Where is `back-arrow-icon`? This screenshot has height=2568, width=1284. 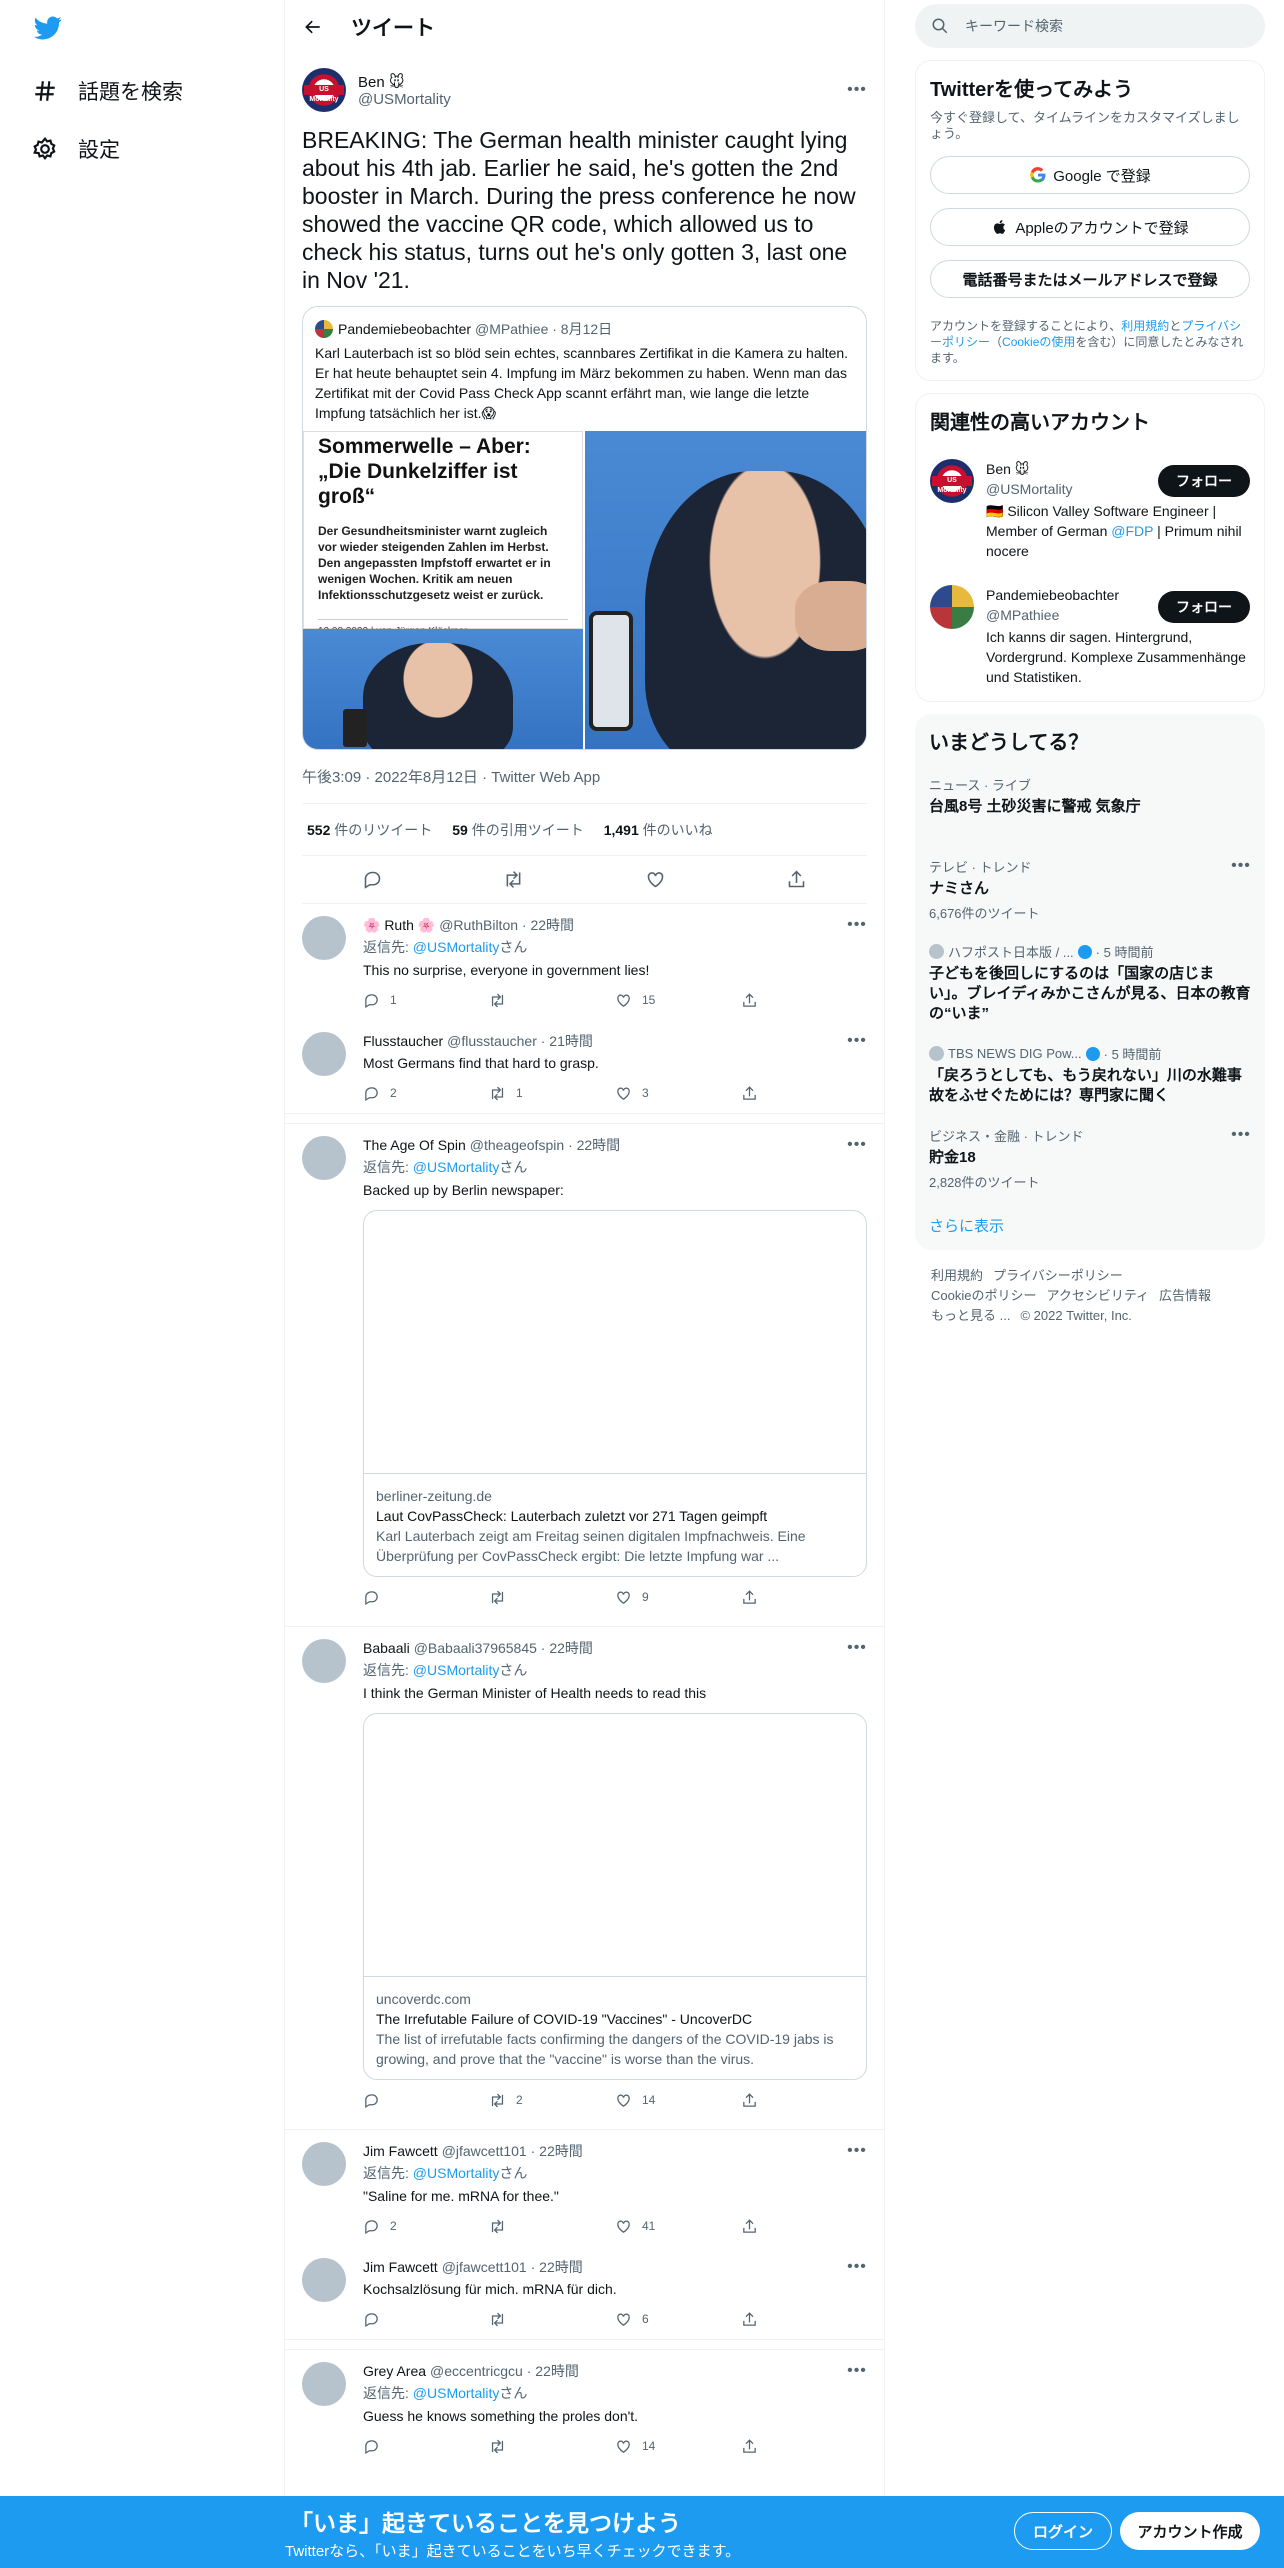
back-arrow-icon is located at coordinates (313, 27).